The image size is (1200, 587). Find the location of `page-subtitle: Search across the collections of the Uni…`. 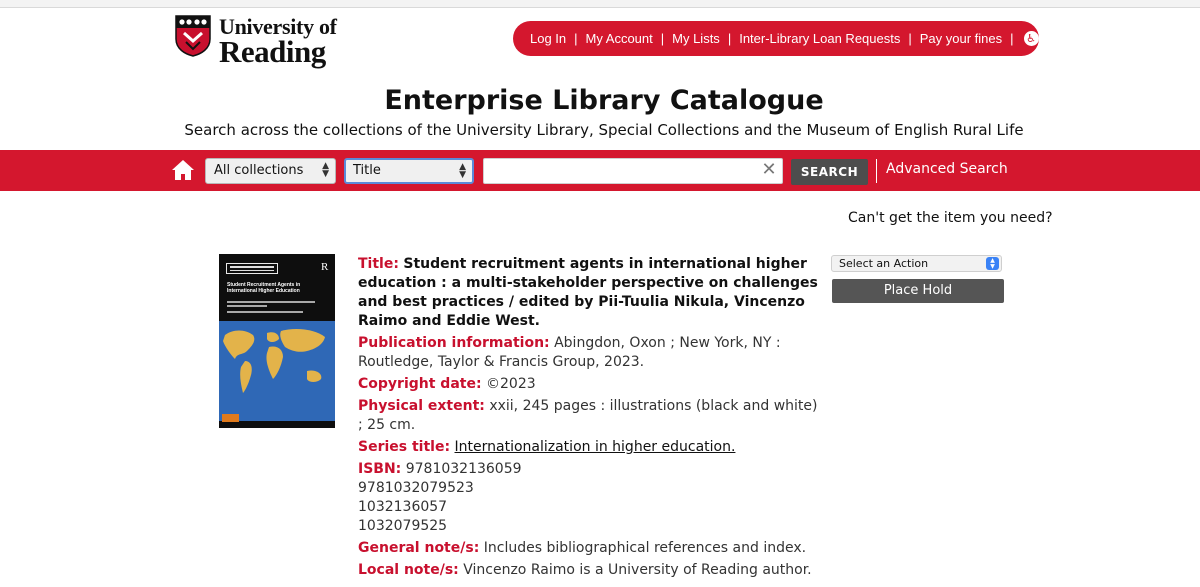

page-subtitle: Search across the collections of the Uni… is located at coordinates (604, 130).